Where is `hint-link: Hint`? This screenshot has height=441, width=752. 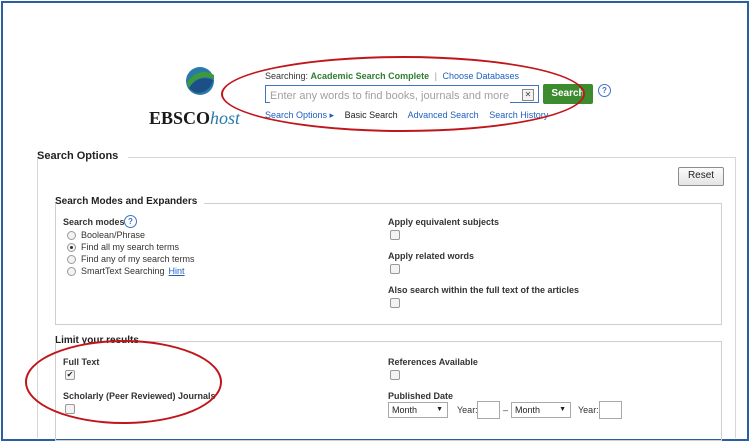
hint-link: Hint is located at coordinates (177, 271).